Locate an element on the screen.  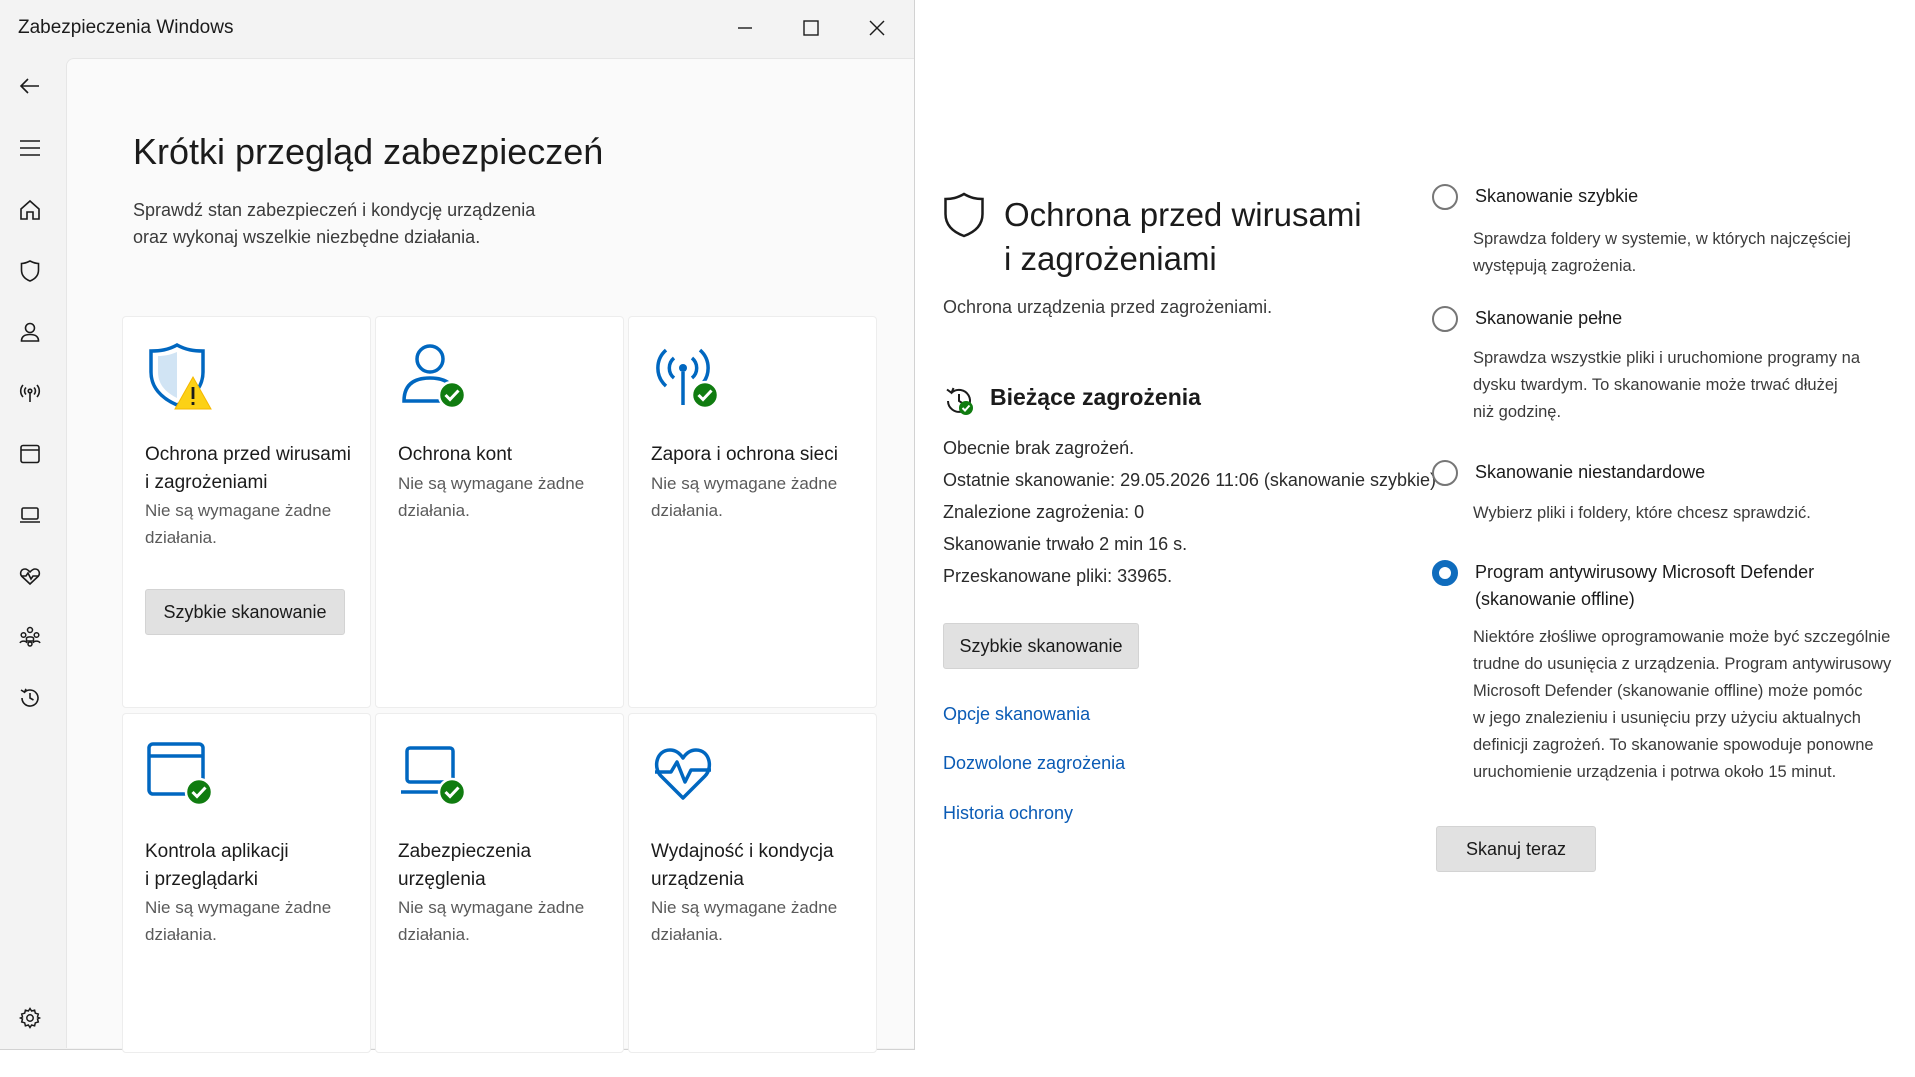
nav-firewall is located at coordinates (30, 393).